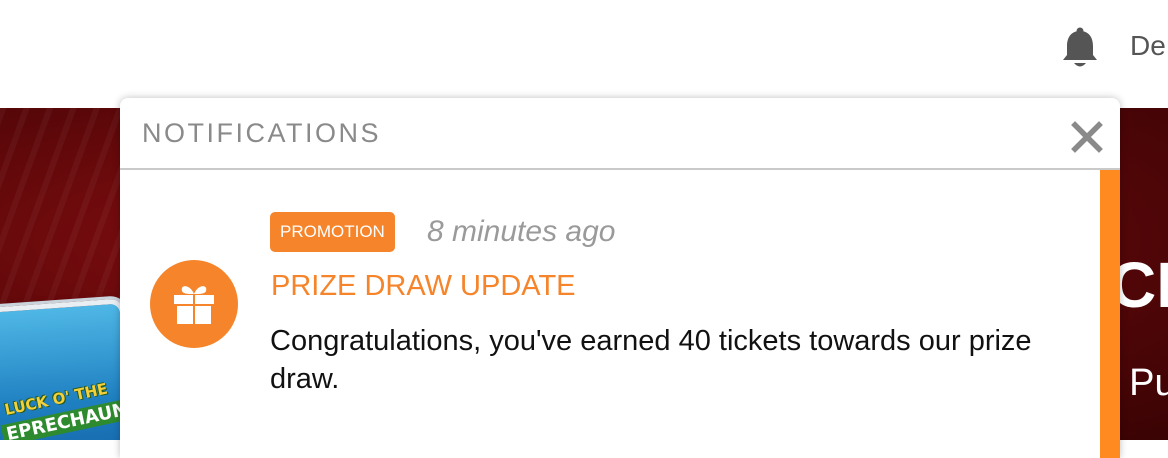  What do you see at coordinates (1080, 48) in the screenshot?
I see `bell-icon` at bounding box center [1080, 48].